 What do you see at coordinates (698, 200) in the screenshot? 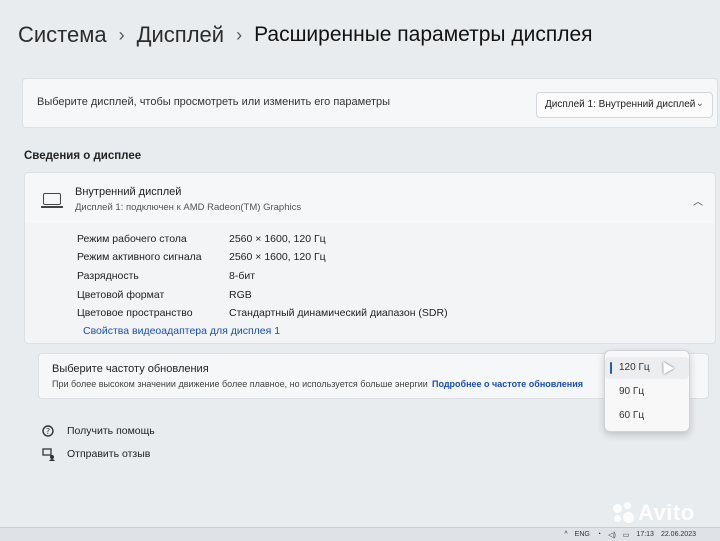
I see `chevron-up-icon: ︿` at bounding box center [698, 200].